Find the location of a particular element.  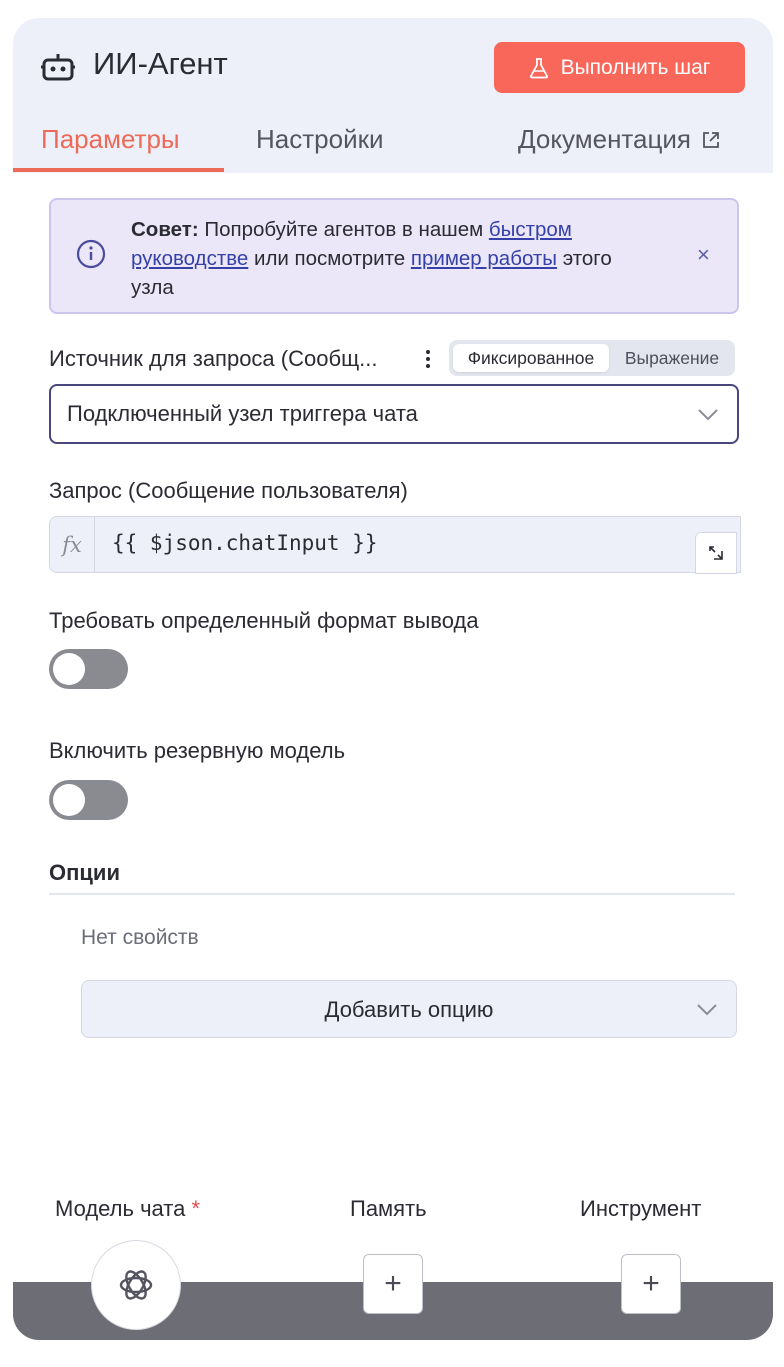

expand-editor-button is located at coordinates (716, 553).